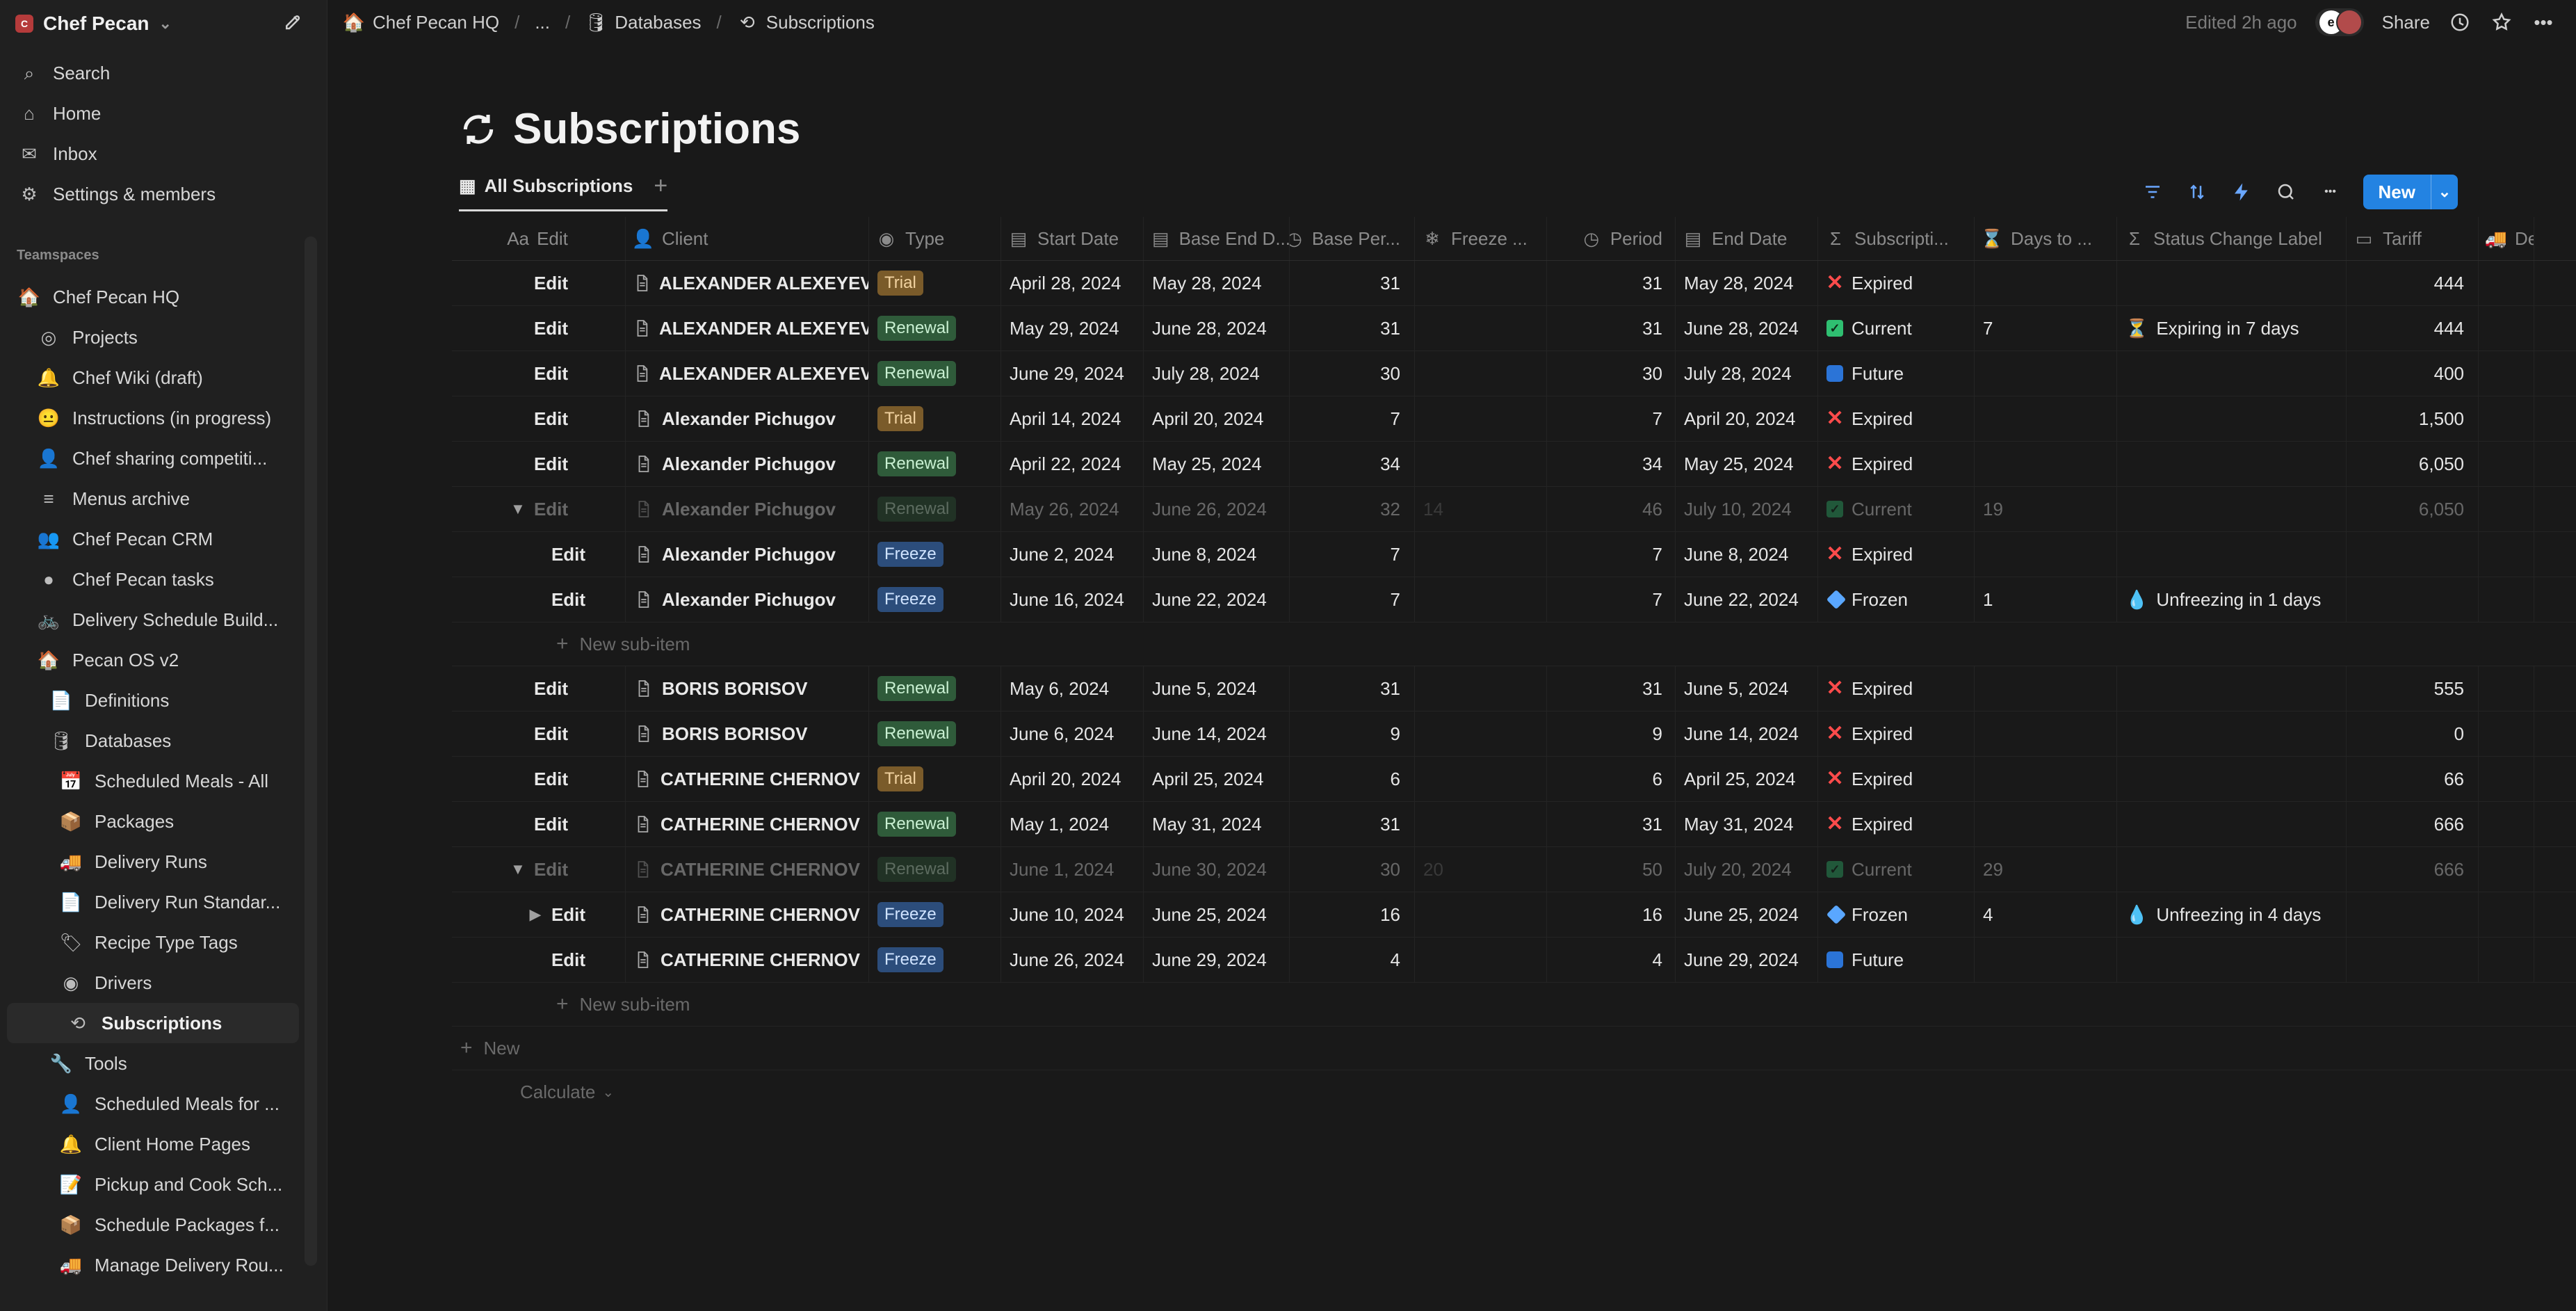  I want to click on collaborators-avatars: e, so click(2339, 22).